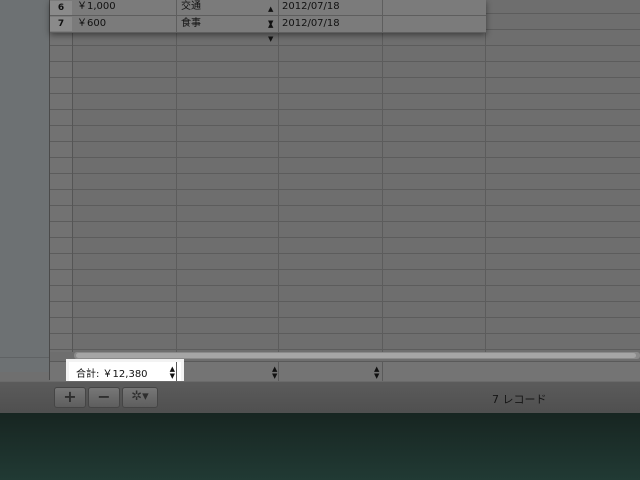 This screenshot has width=640, height=480. I want to click on row-header-column, so click(61, 176).